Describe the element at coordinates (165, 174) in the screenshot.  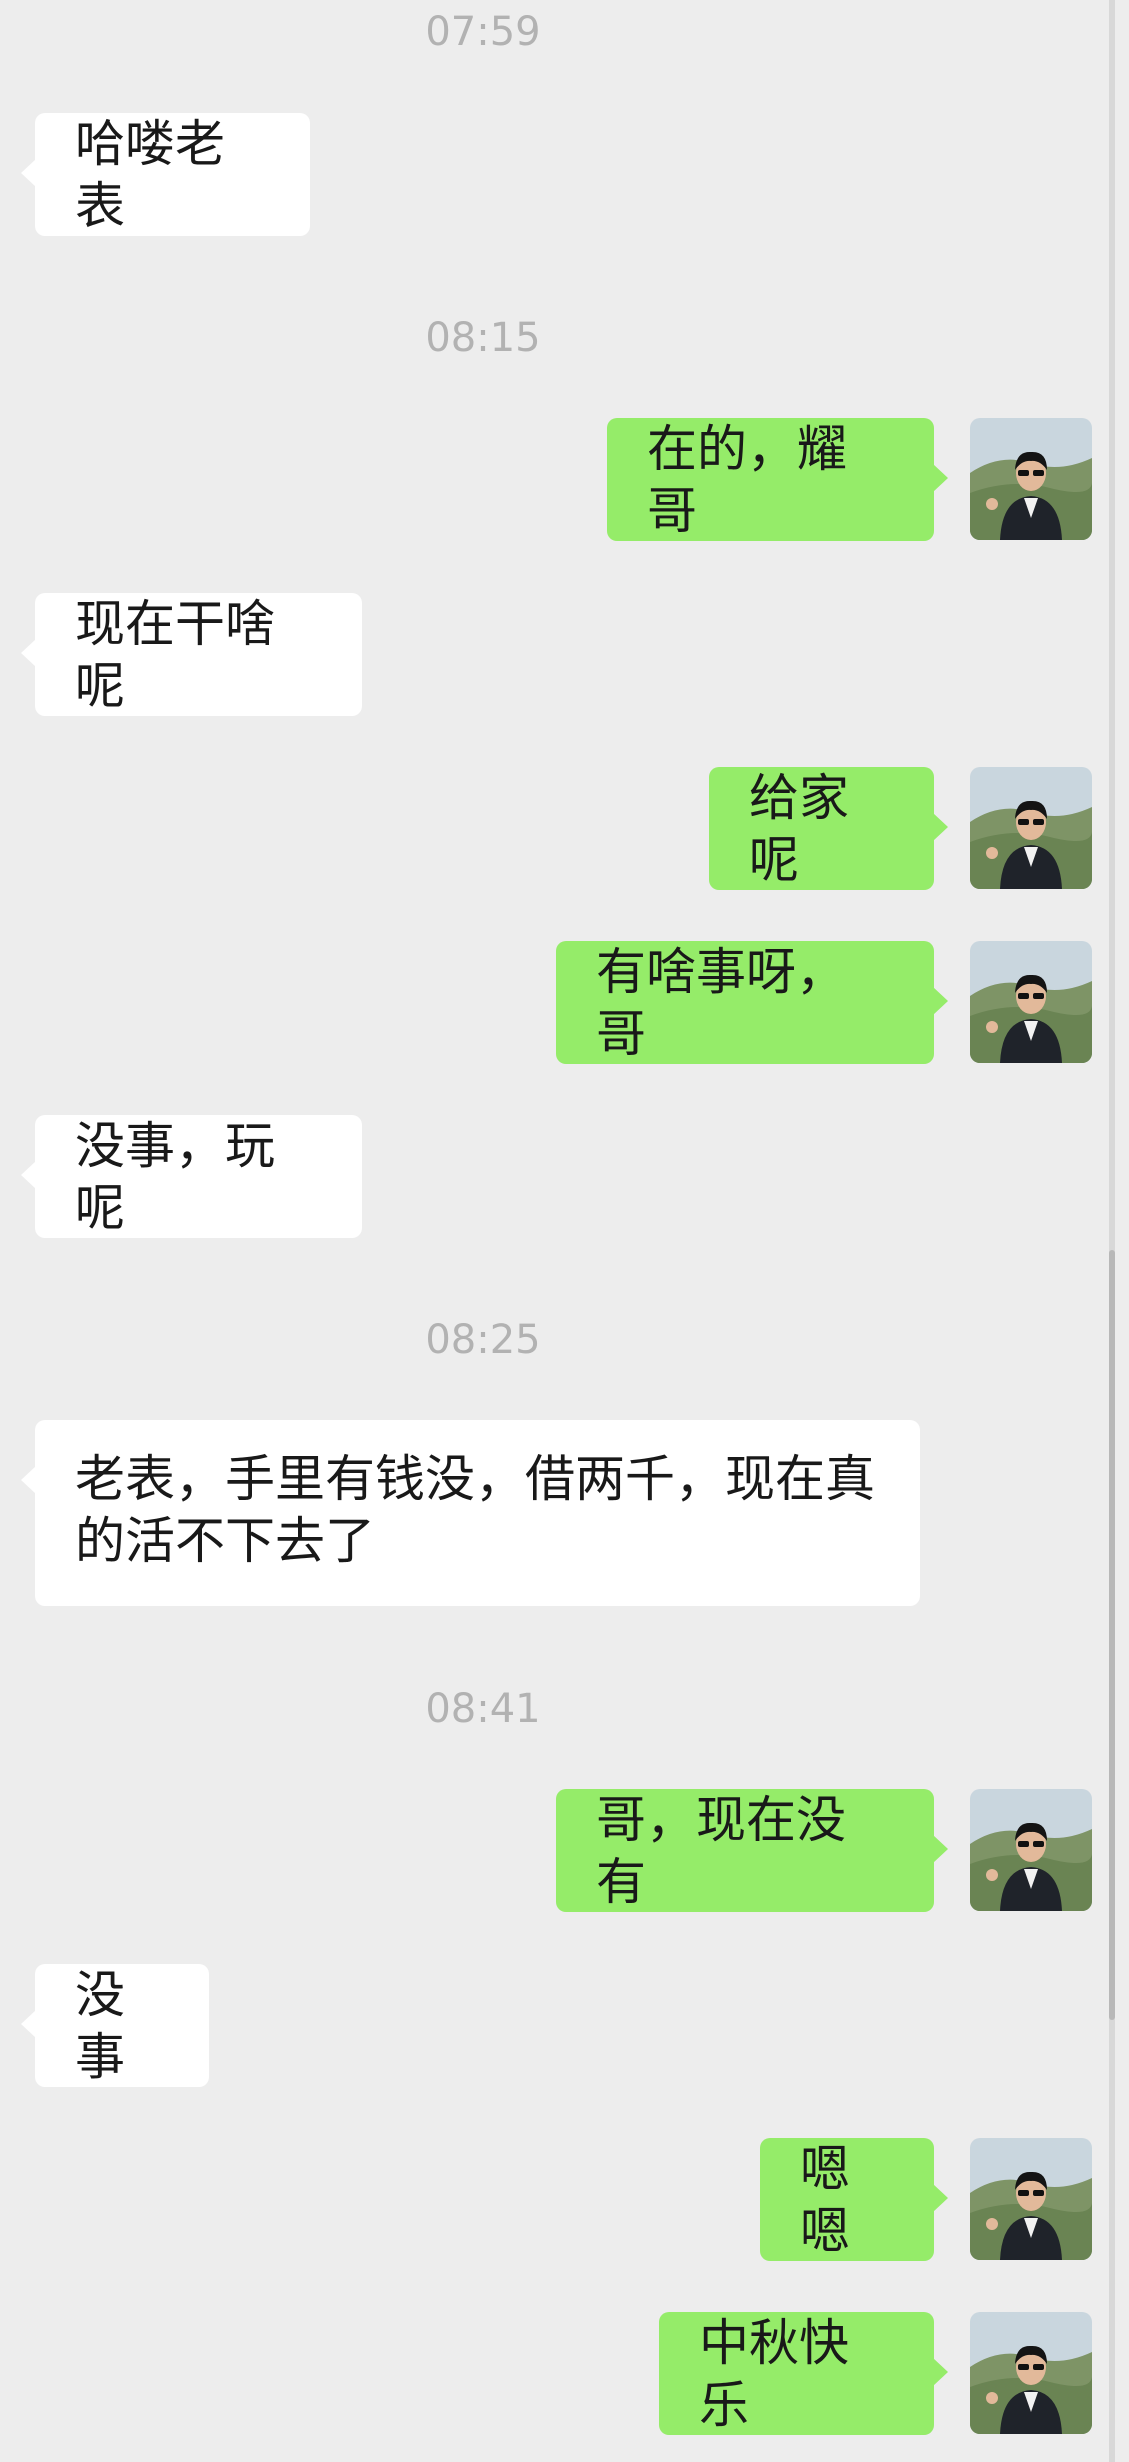
I see `incoming-message-bubble: 哈喽老表` at that location.